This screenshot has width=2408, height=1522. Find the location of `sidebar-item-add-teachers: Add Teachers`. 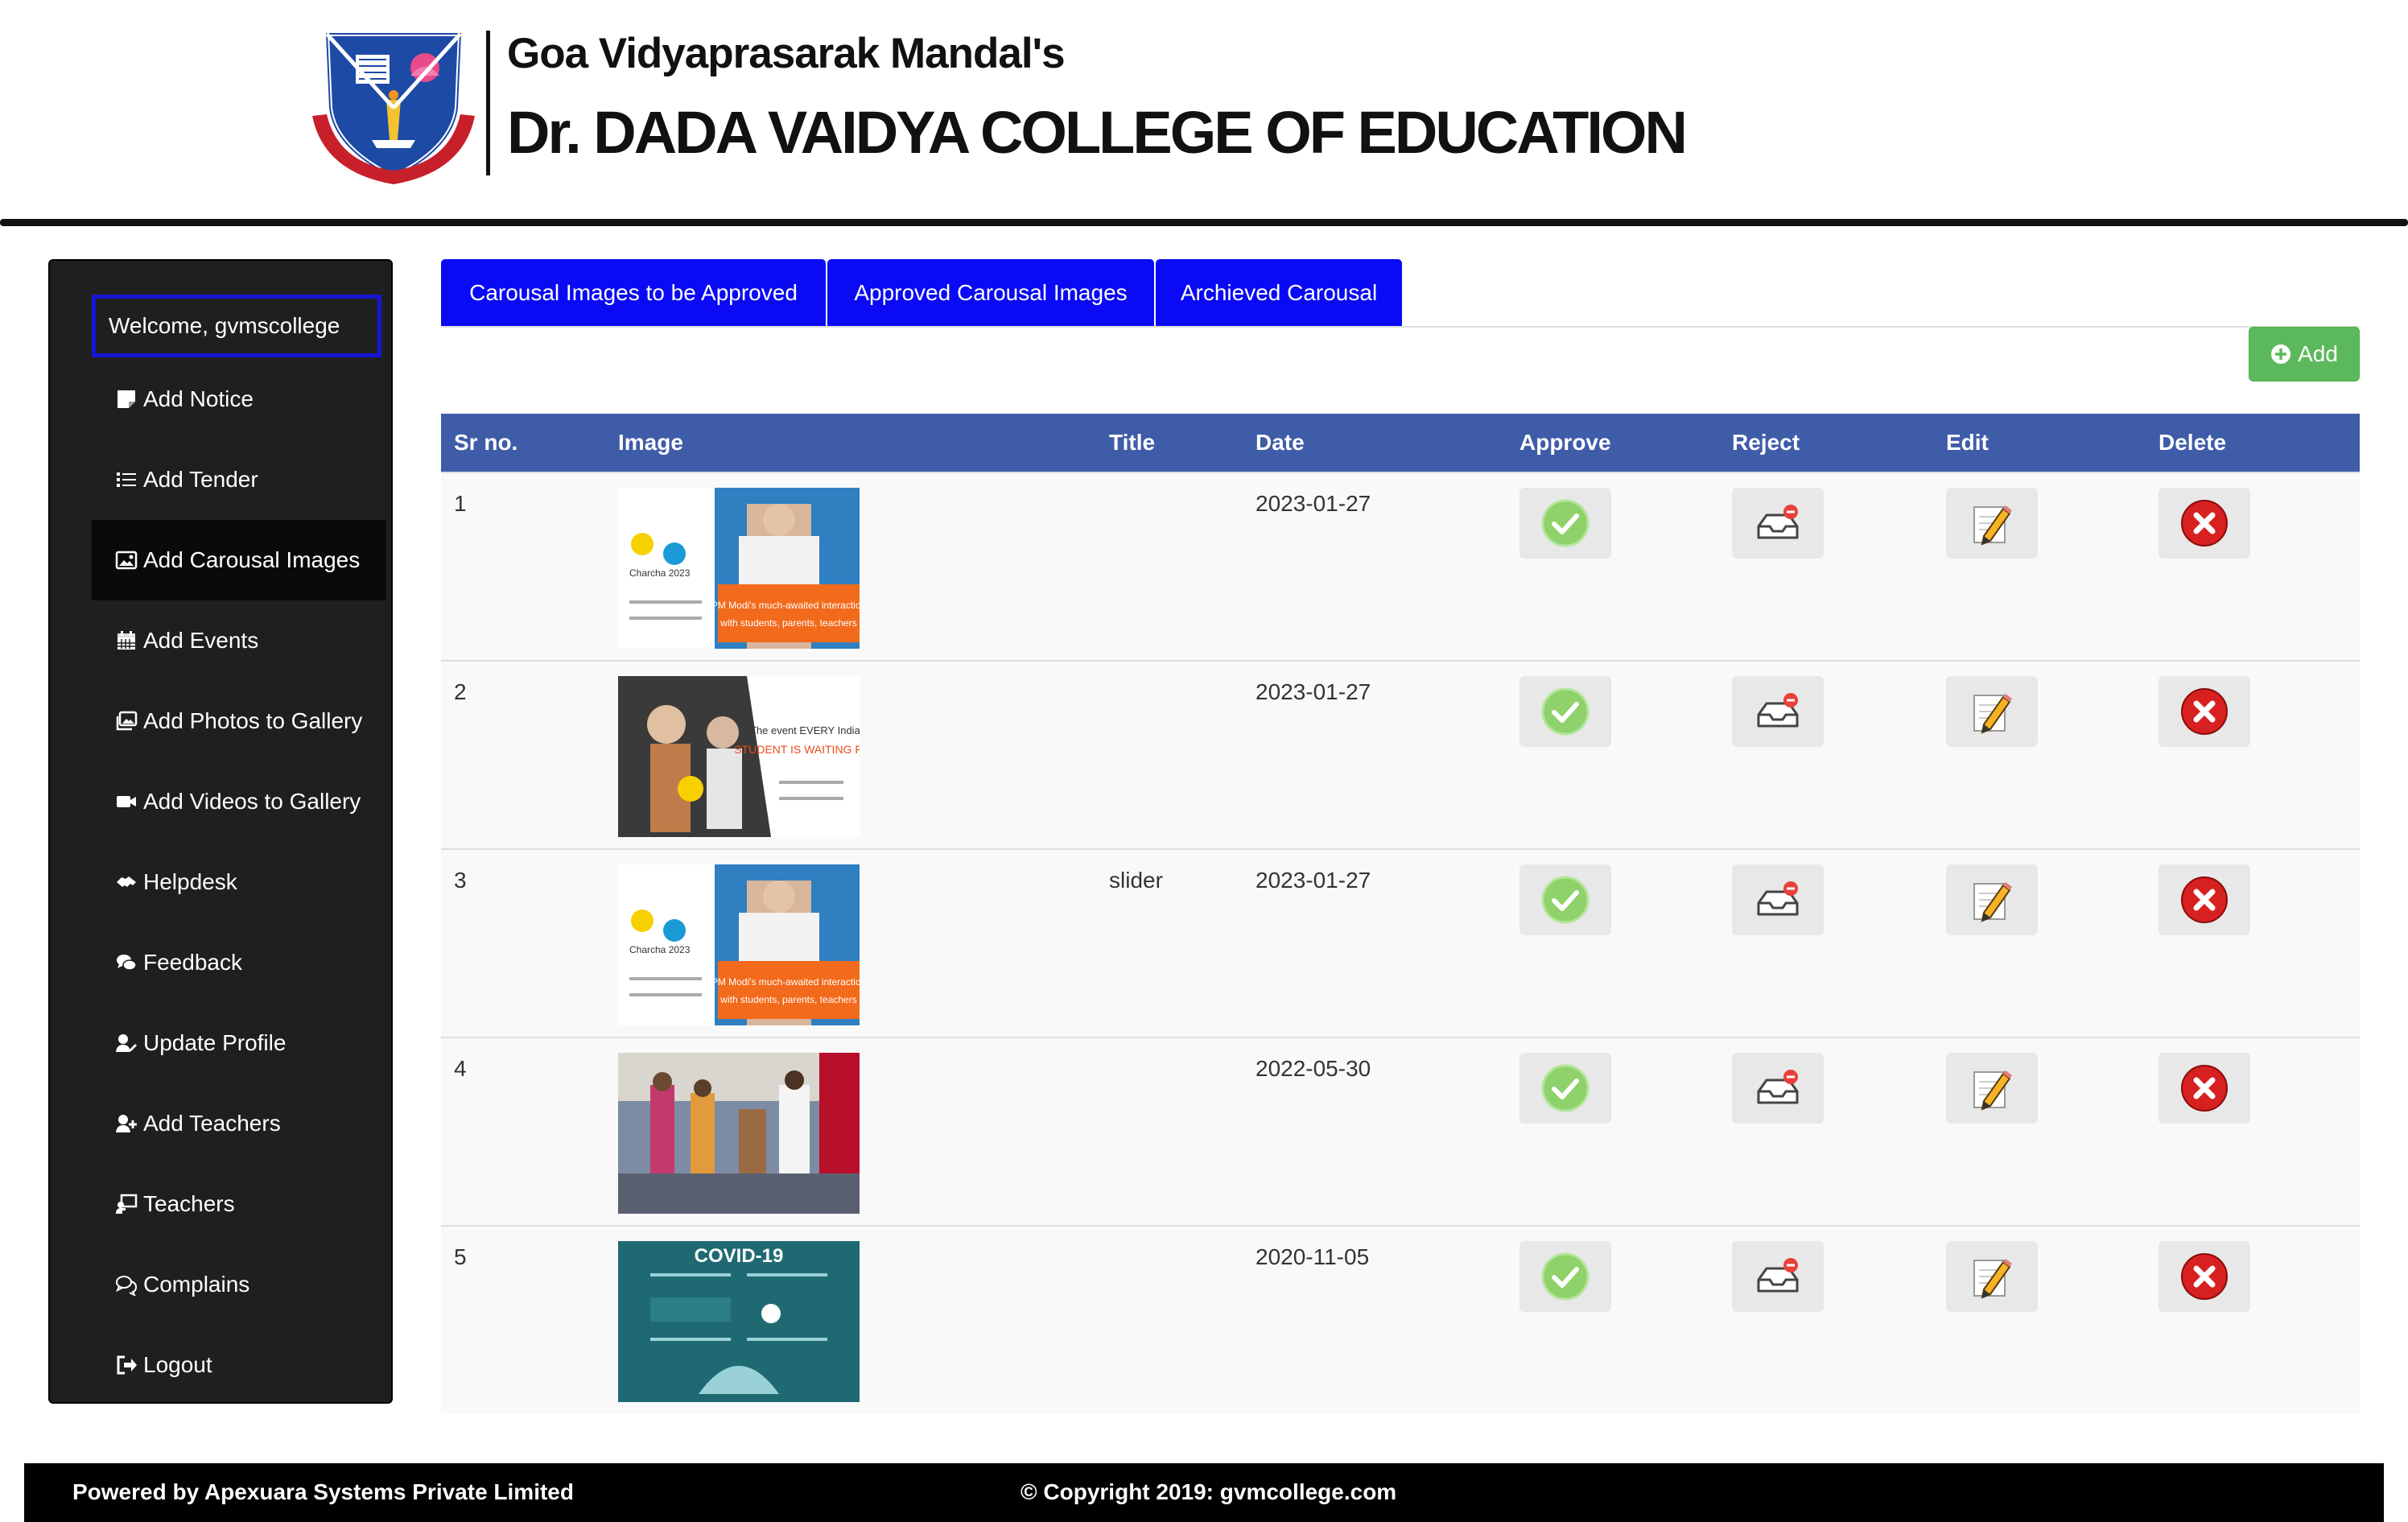

sidebar-item-add-teachers: Add Teachers is located at coordinates (239, 1123).